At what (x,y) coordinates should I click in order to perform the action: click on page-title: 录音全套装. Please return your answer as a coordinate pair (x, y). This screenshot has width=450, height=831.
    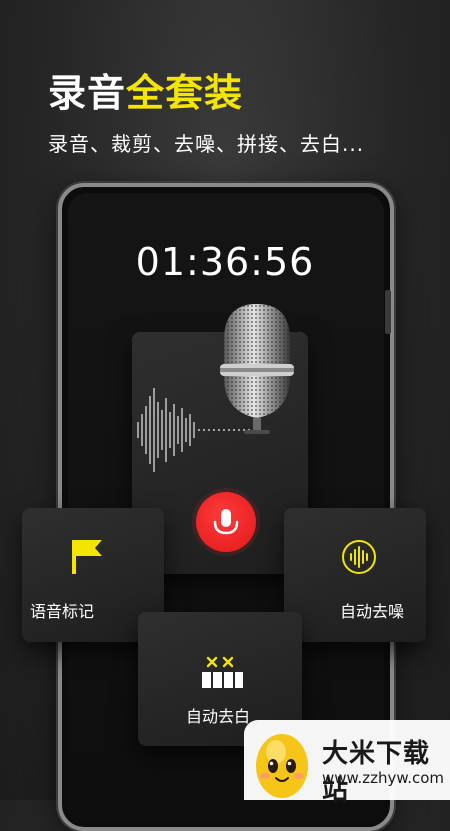
    Looking at the image, I should click on (145, 89).